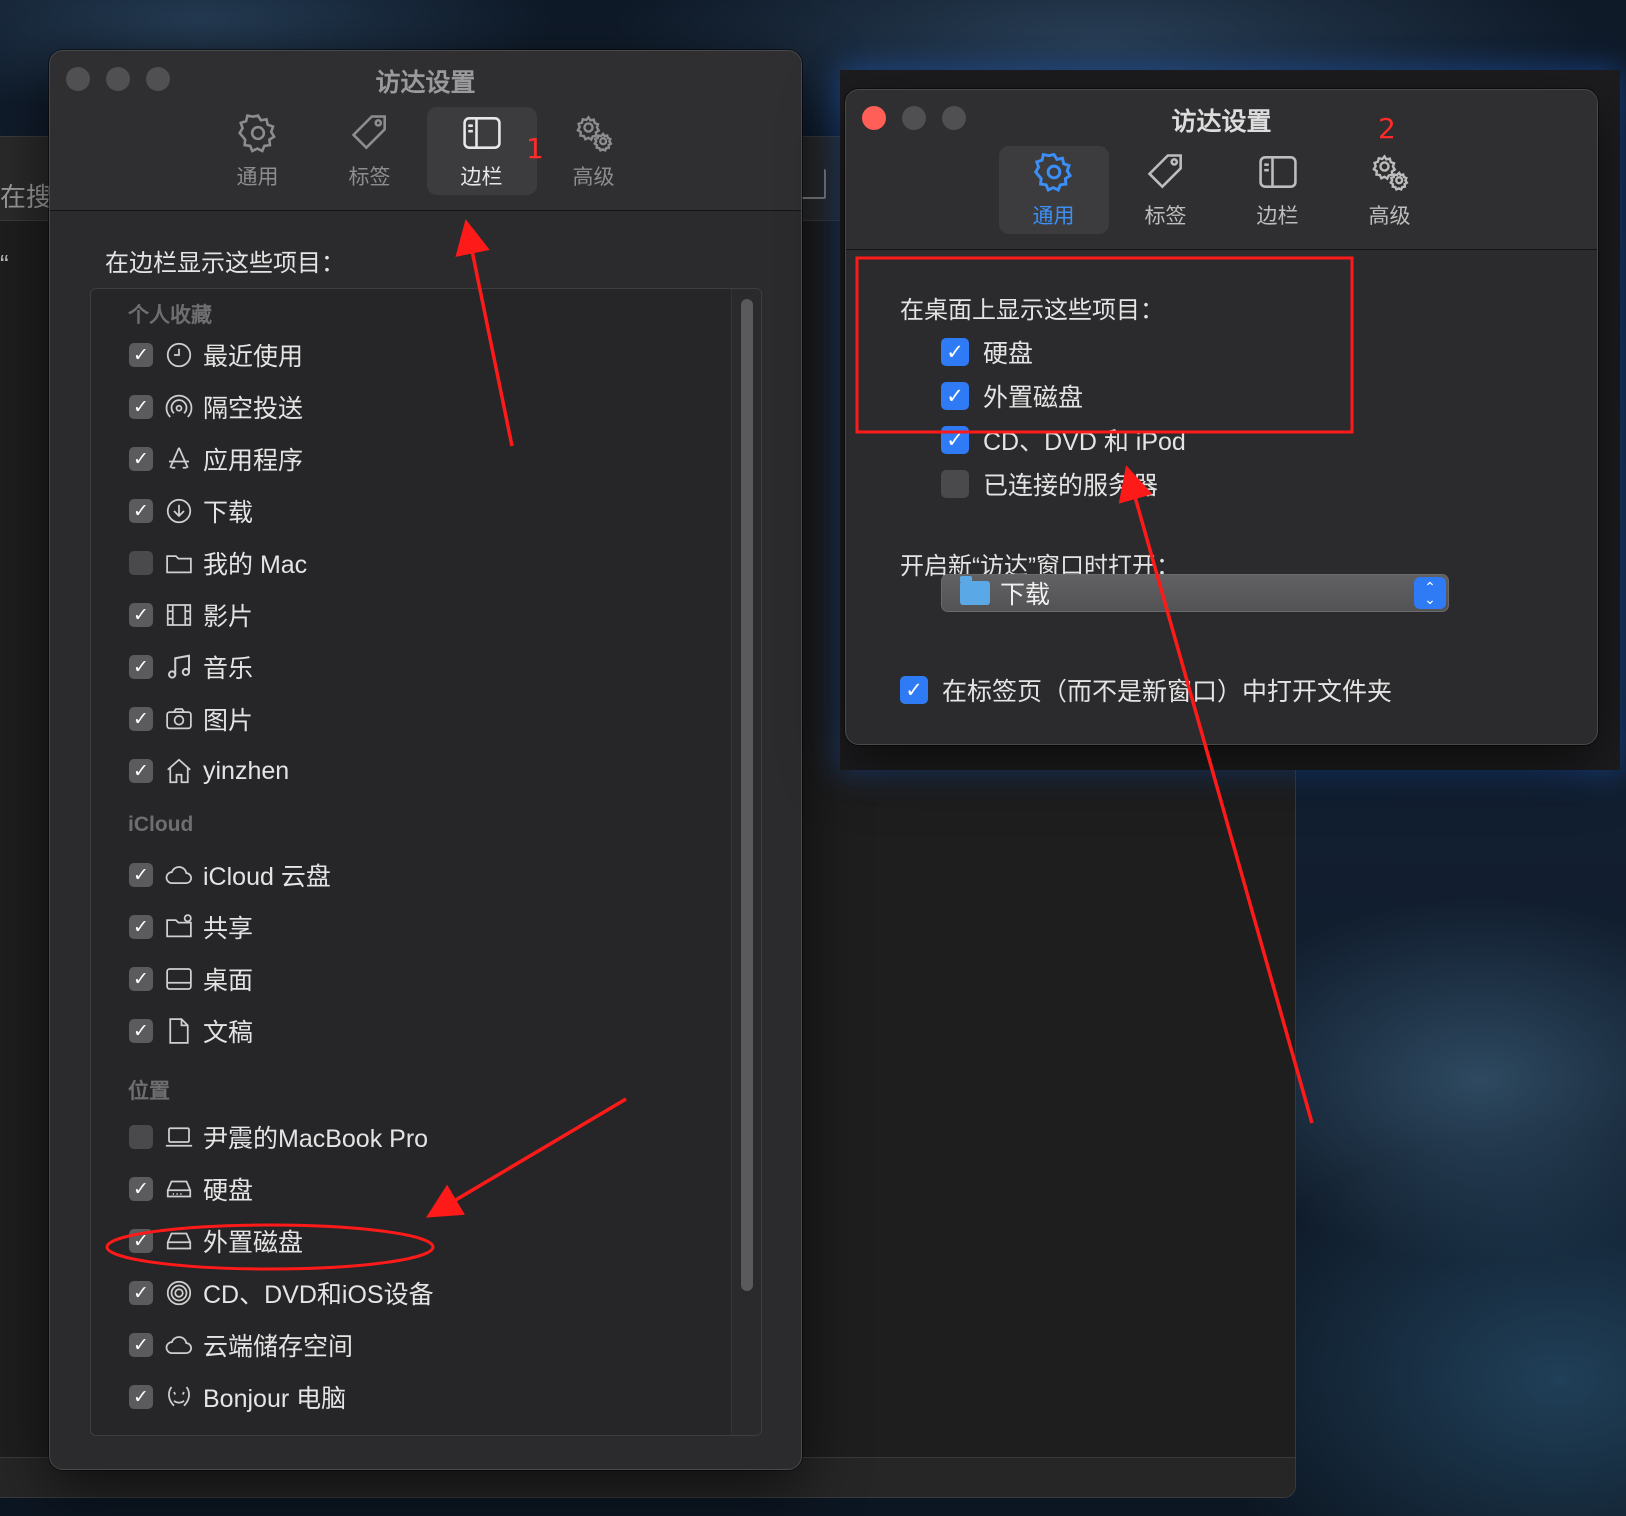  Describe the element at coordinates (228, 513) in the screenshot. I see `item-label: 下载` at that location.